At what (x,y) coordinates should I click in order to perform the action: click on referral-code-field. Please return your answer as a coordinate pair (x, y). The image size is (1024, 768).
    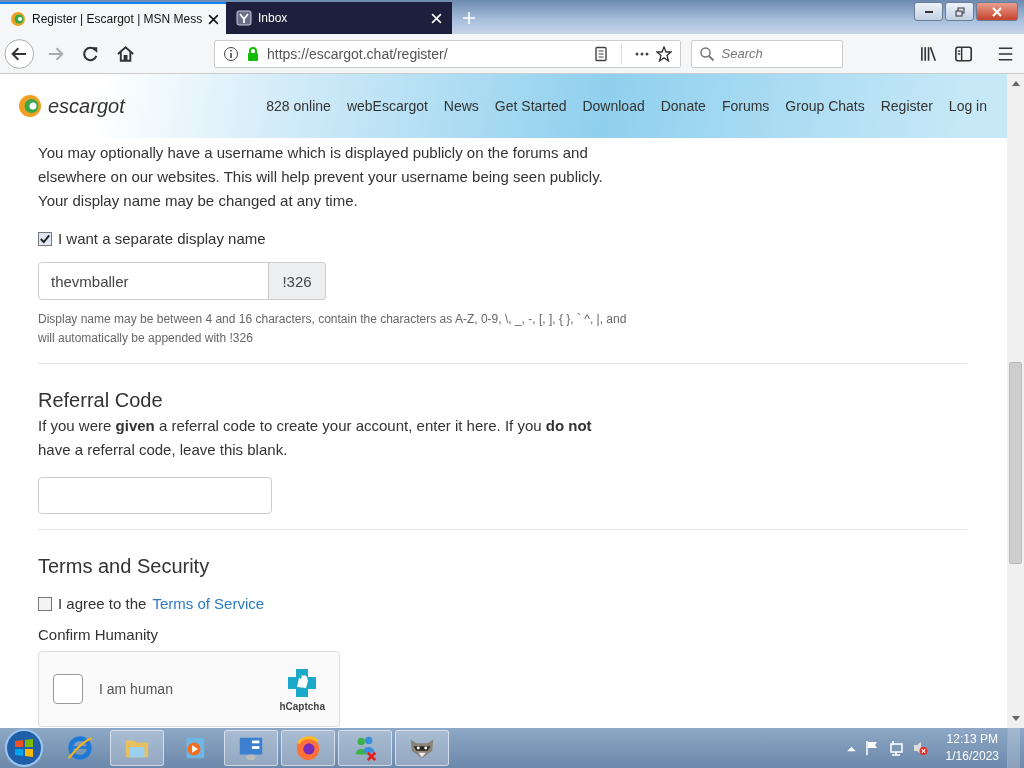
    Looking at the image, I should click on (155, 495).